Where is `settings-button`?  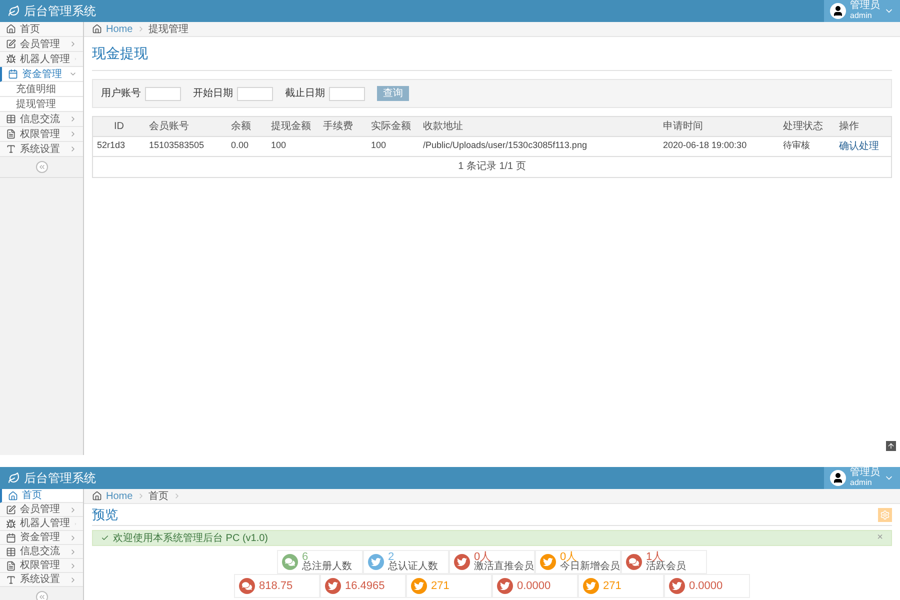 settings-button is located at coordinates (885, 515).